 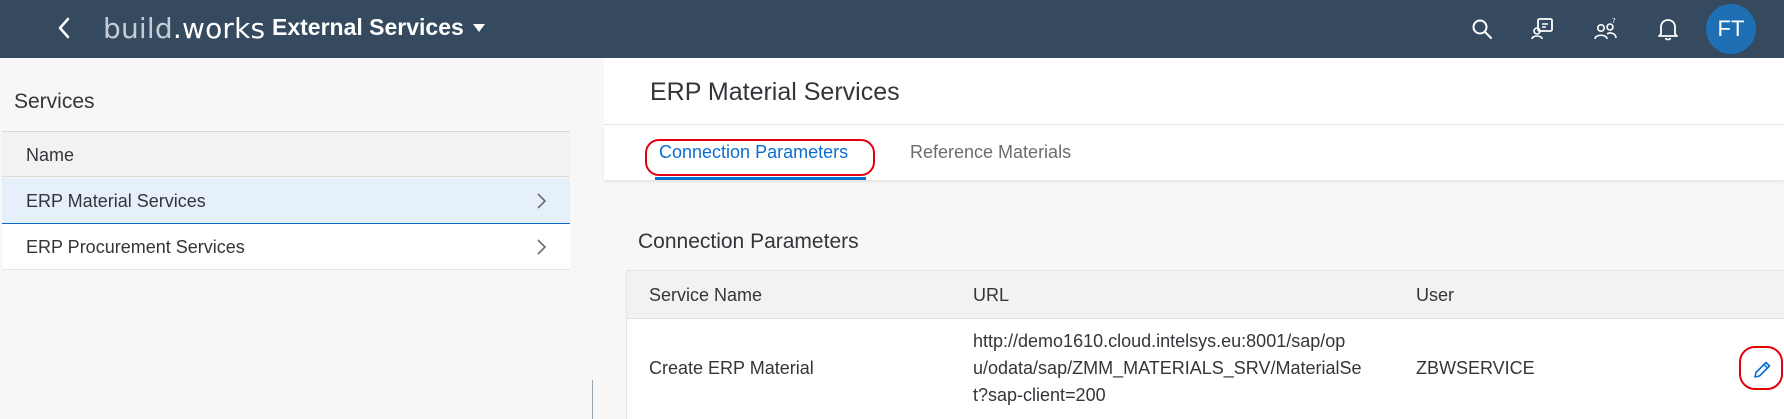 I want to click on notification-icon, so click(x=1668, y=30).